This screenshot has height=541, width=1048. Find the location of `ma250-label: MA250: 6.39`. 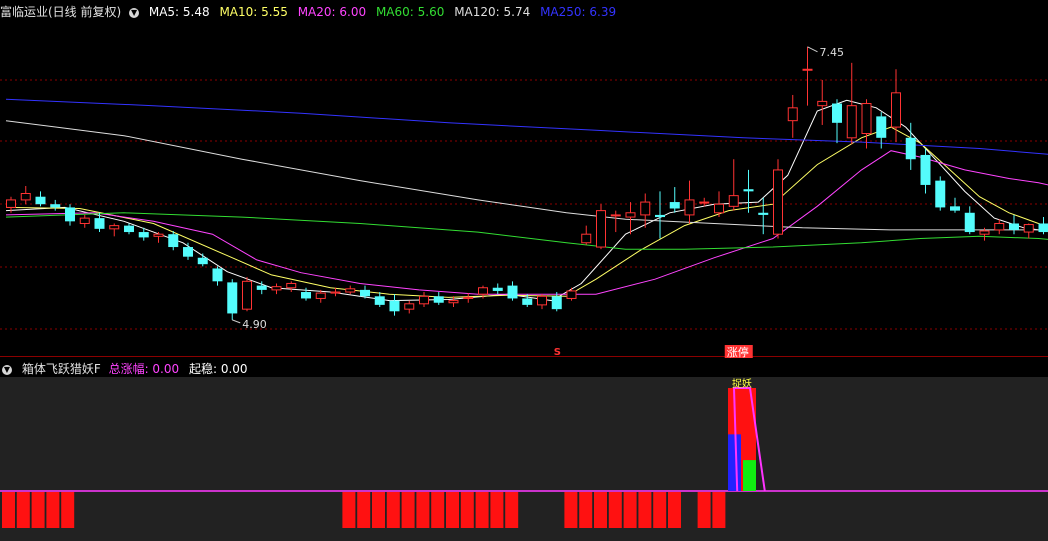

ma250-label: MA250: 6.39 is located at coordinates (578, 12).